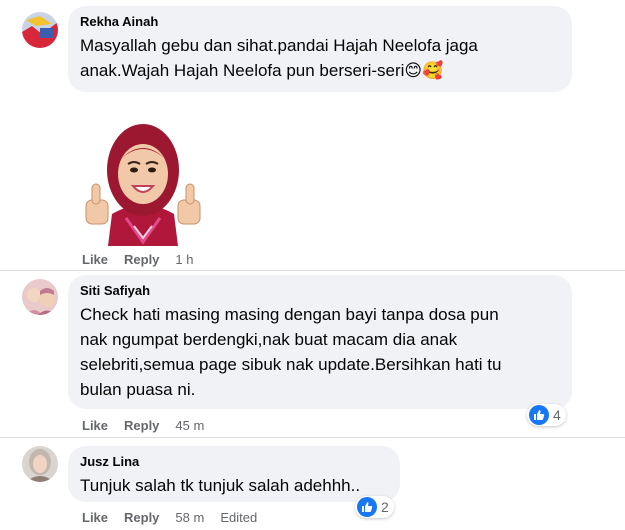  I want to click on comment-author: Jusz Lina, so click(234, 462).